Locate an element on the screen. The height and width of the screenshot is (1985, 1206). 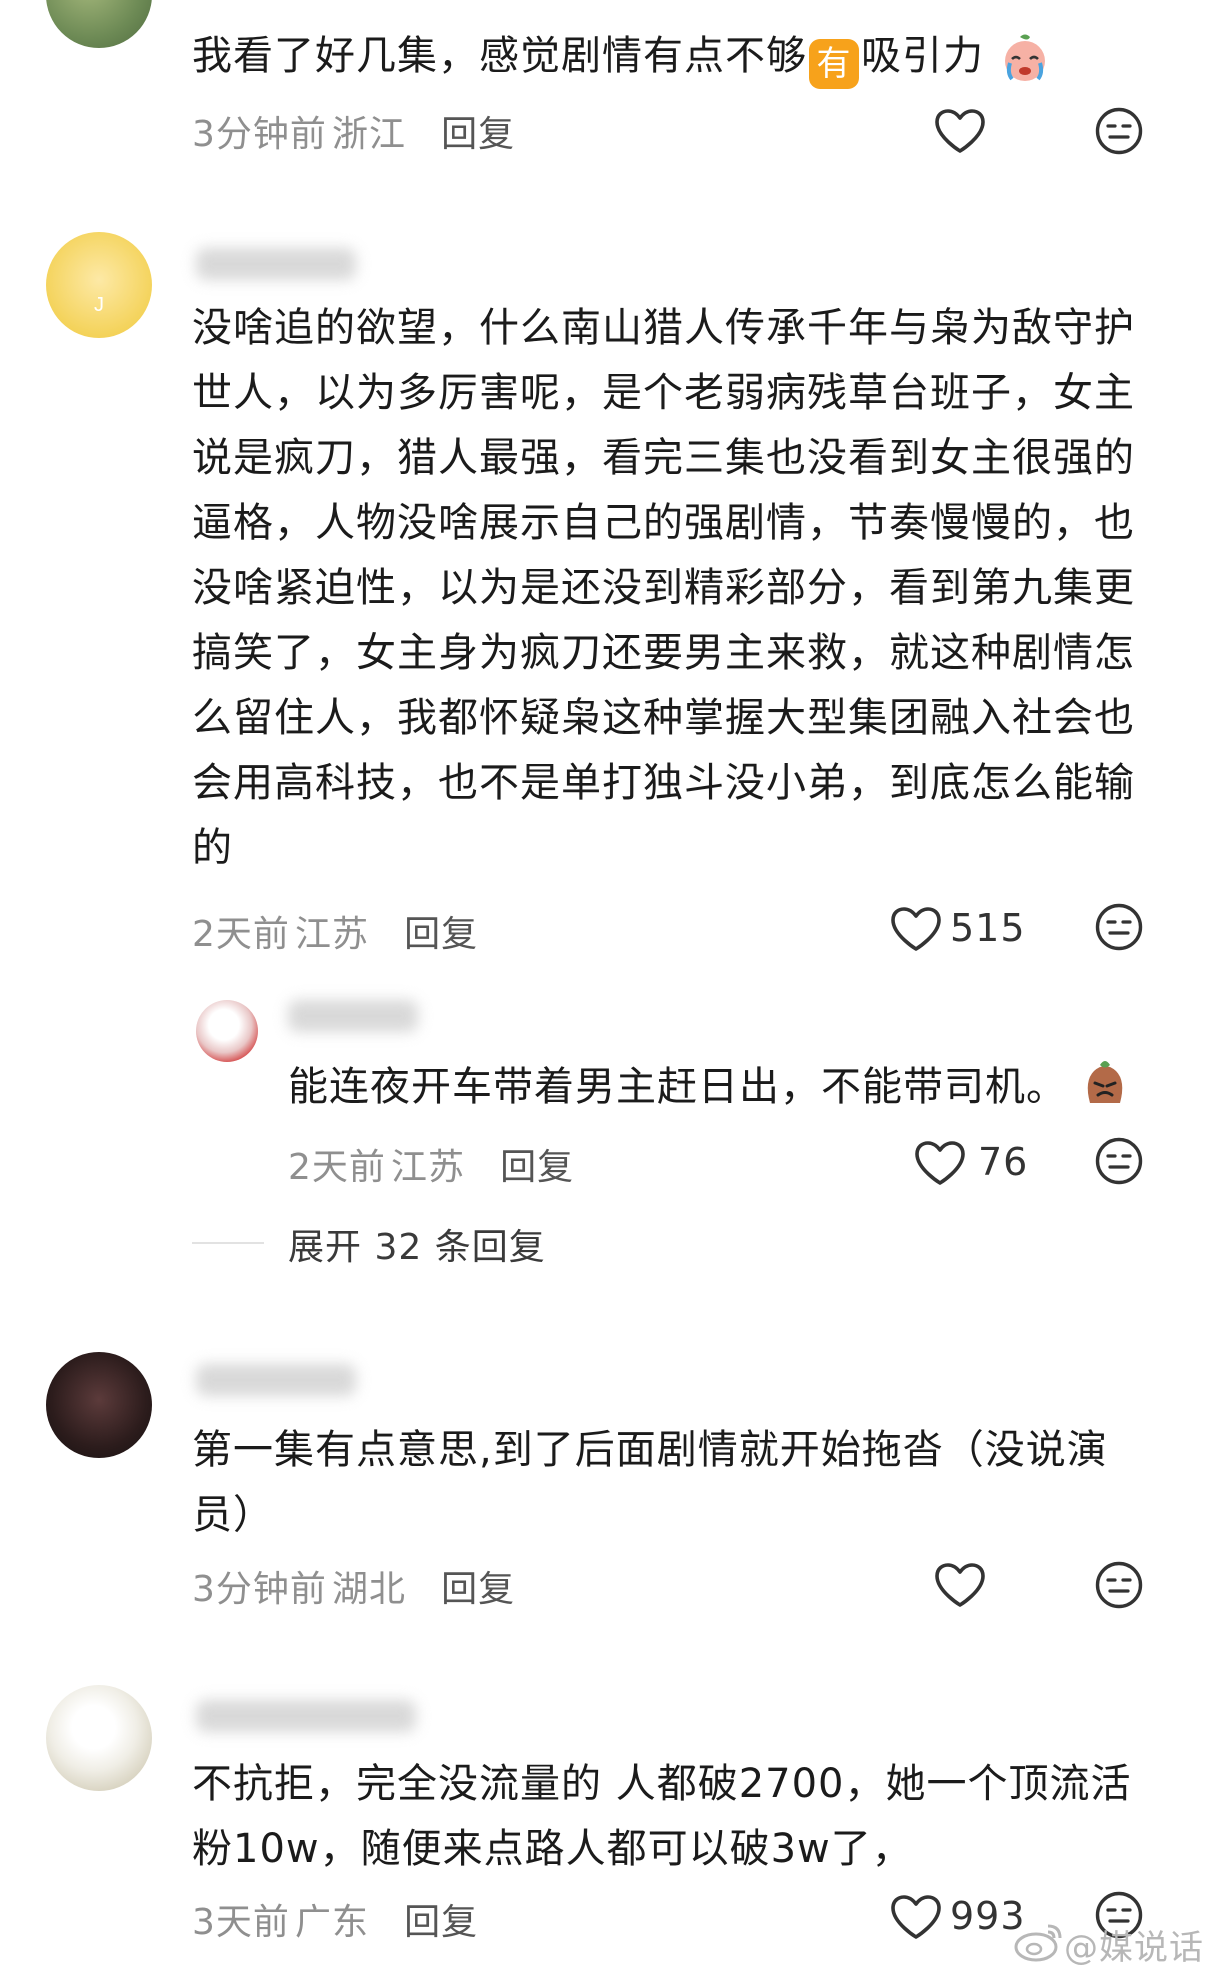
sub-reply-button: 回复 is located at coordinates (537, 1167).